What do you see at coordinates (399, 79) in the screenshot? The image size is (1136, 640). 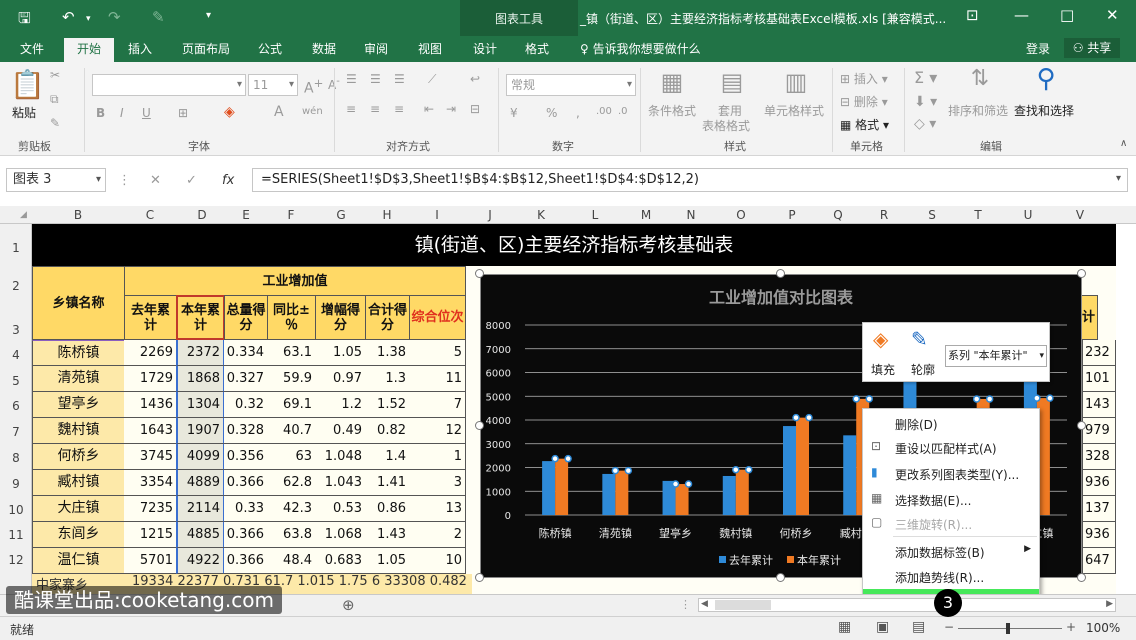 I see `align-bottom-icon: ☰` at bounding box center [399, 79].